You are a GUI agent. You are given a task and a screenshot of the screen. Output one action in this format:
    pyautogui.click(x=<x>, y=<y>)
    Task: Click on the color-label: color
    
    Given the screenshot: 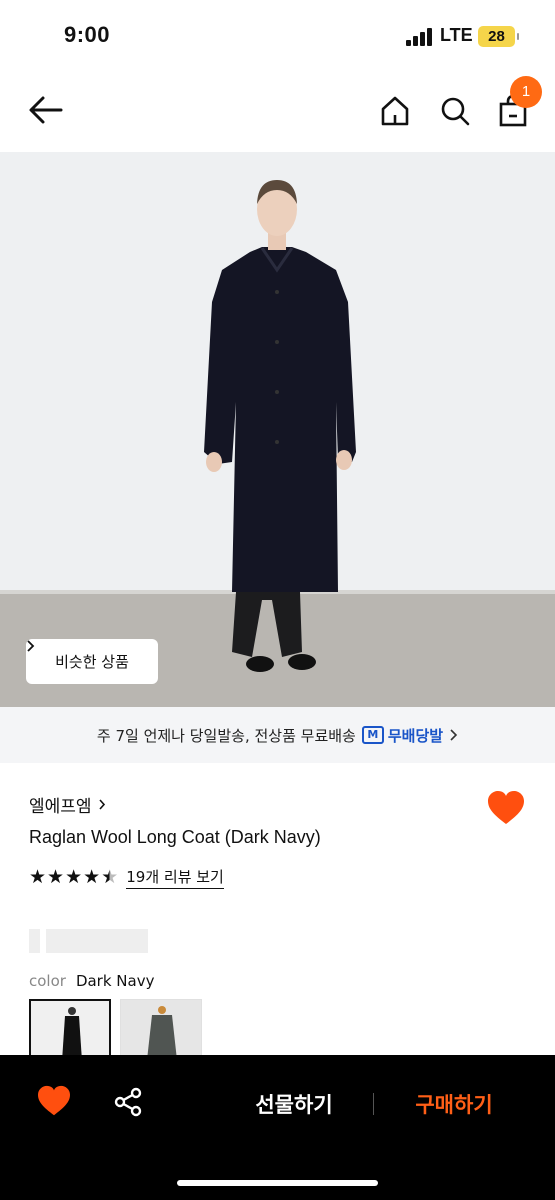 What is the action you would take?
    pyautogui.click(x=47, y=981)
    